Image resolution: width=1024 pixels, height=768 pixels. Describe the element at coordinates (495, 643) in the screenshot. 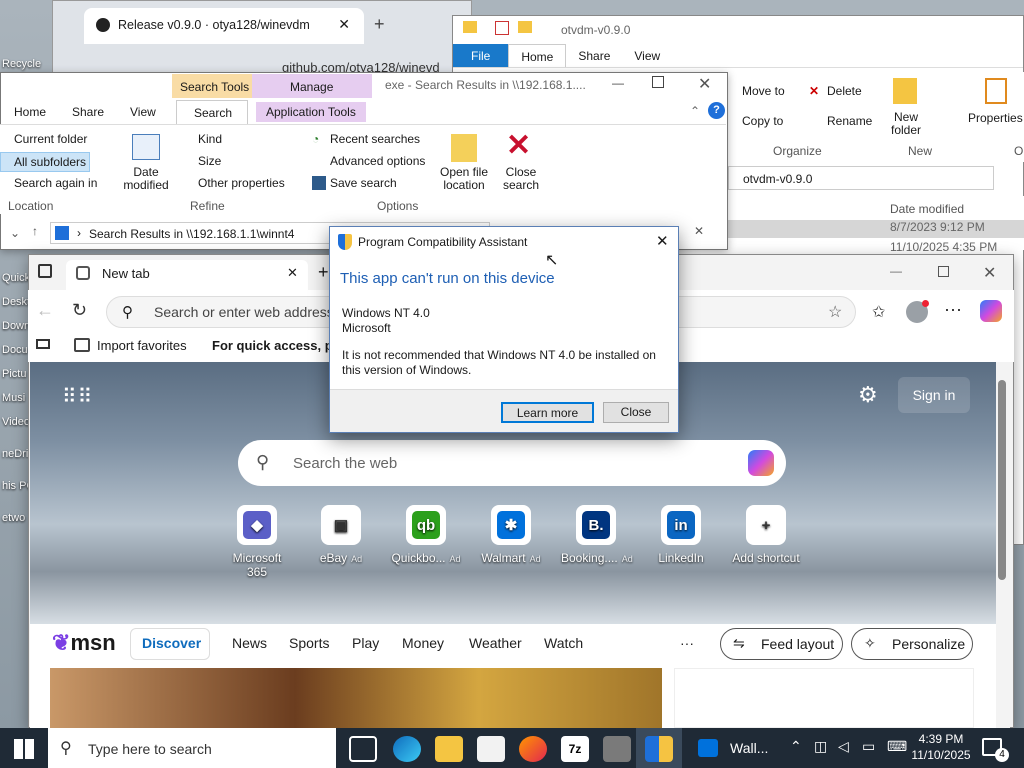

I see `tab-weather: Weather` at that location.